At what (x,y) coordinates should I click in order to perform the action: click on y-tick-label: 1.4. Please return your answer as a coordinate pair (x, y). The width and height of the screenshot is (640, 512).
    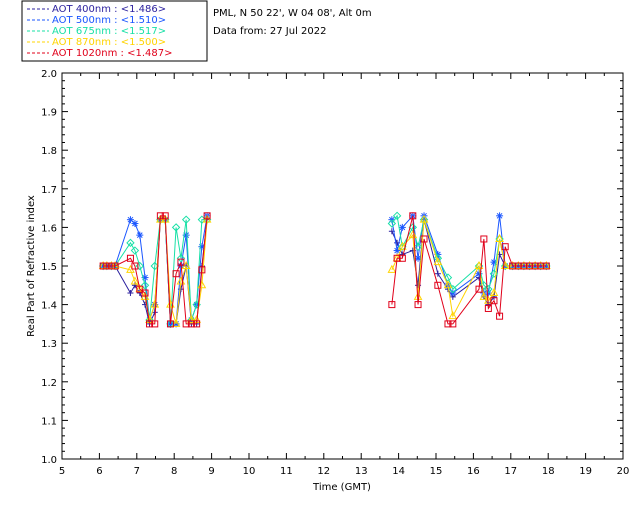
    Looking at the image, I should click on (49, 306).